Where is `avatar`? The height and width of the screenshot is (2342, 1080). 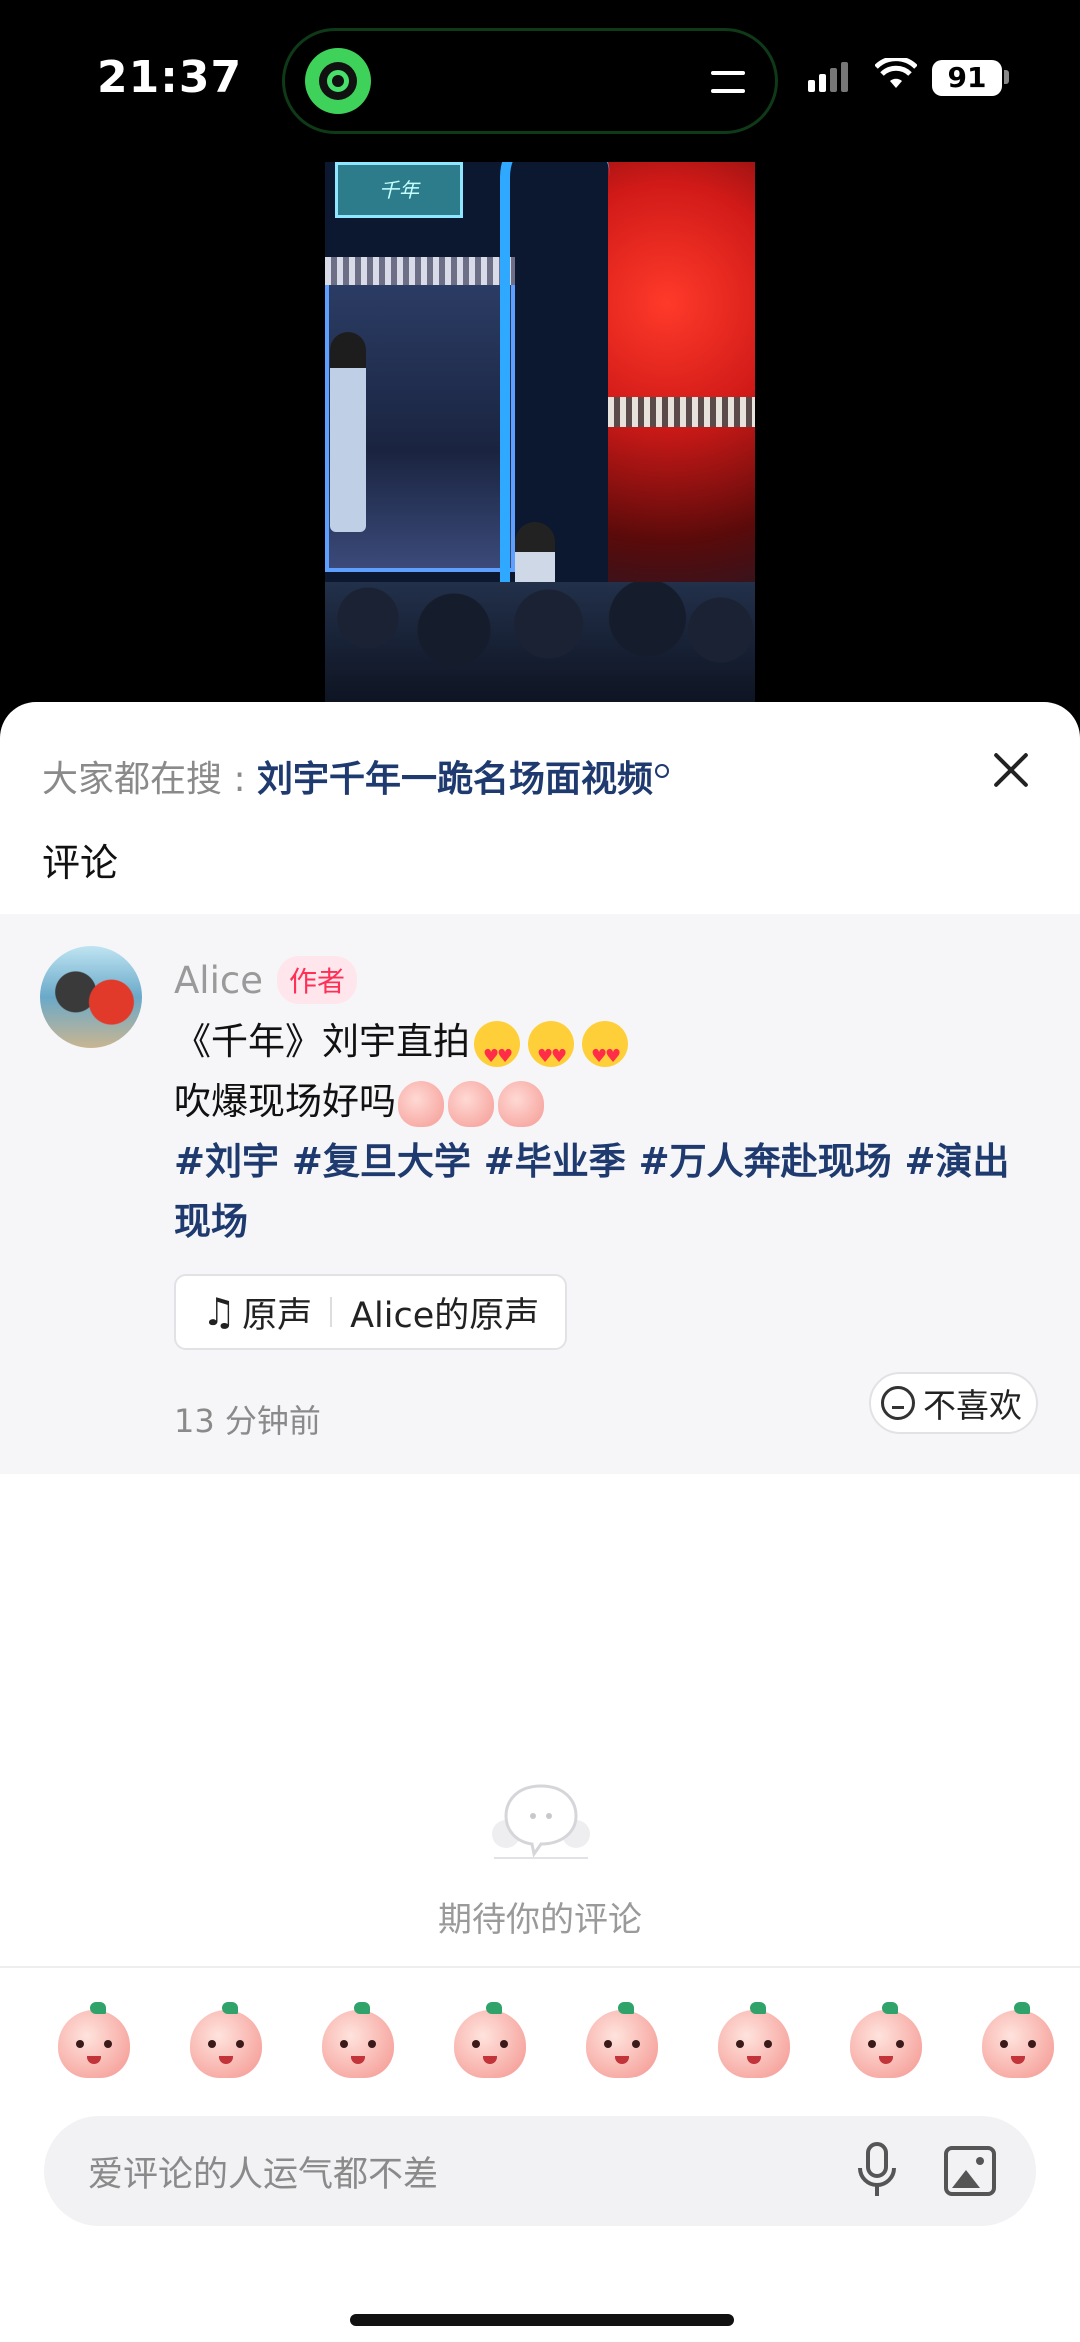 avatar is located at coordinates (91, 997).